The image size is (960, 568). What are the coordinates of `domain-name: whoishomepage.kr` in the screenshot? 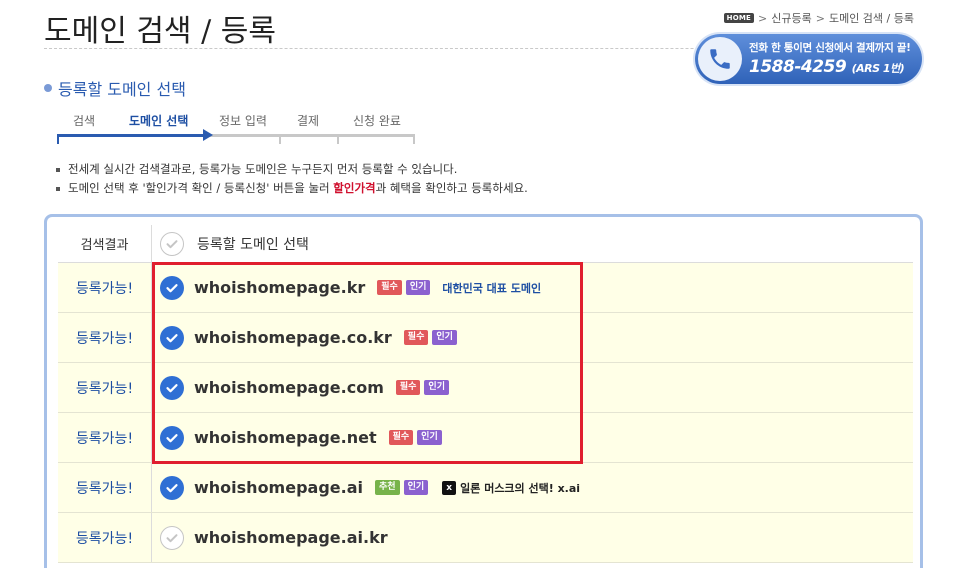 It's located at (279, 287).